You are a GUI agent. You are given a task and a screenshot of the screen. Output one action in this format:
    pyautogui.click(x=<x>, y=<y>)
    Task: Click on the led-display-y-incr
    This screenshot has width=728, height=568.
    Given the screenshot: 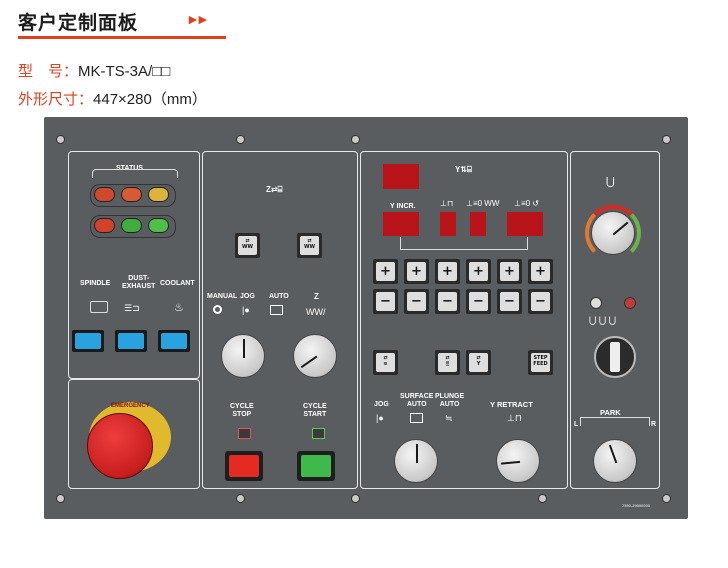 What is the action you would take?
    pyautogui.click(x=401, y=224)
    